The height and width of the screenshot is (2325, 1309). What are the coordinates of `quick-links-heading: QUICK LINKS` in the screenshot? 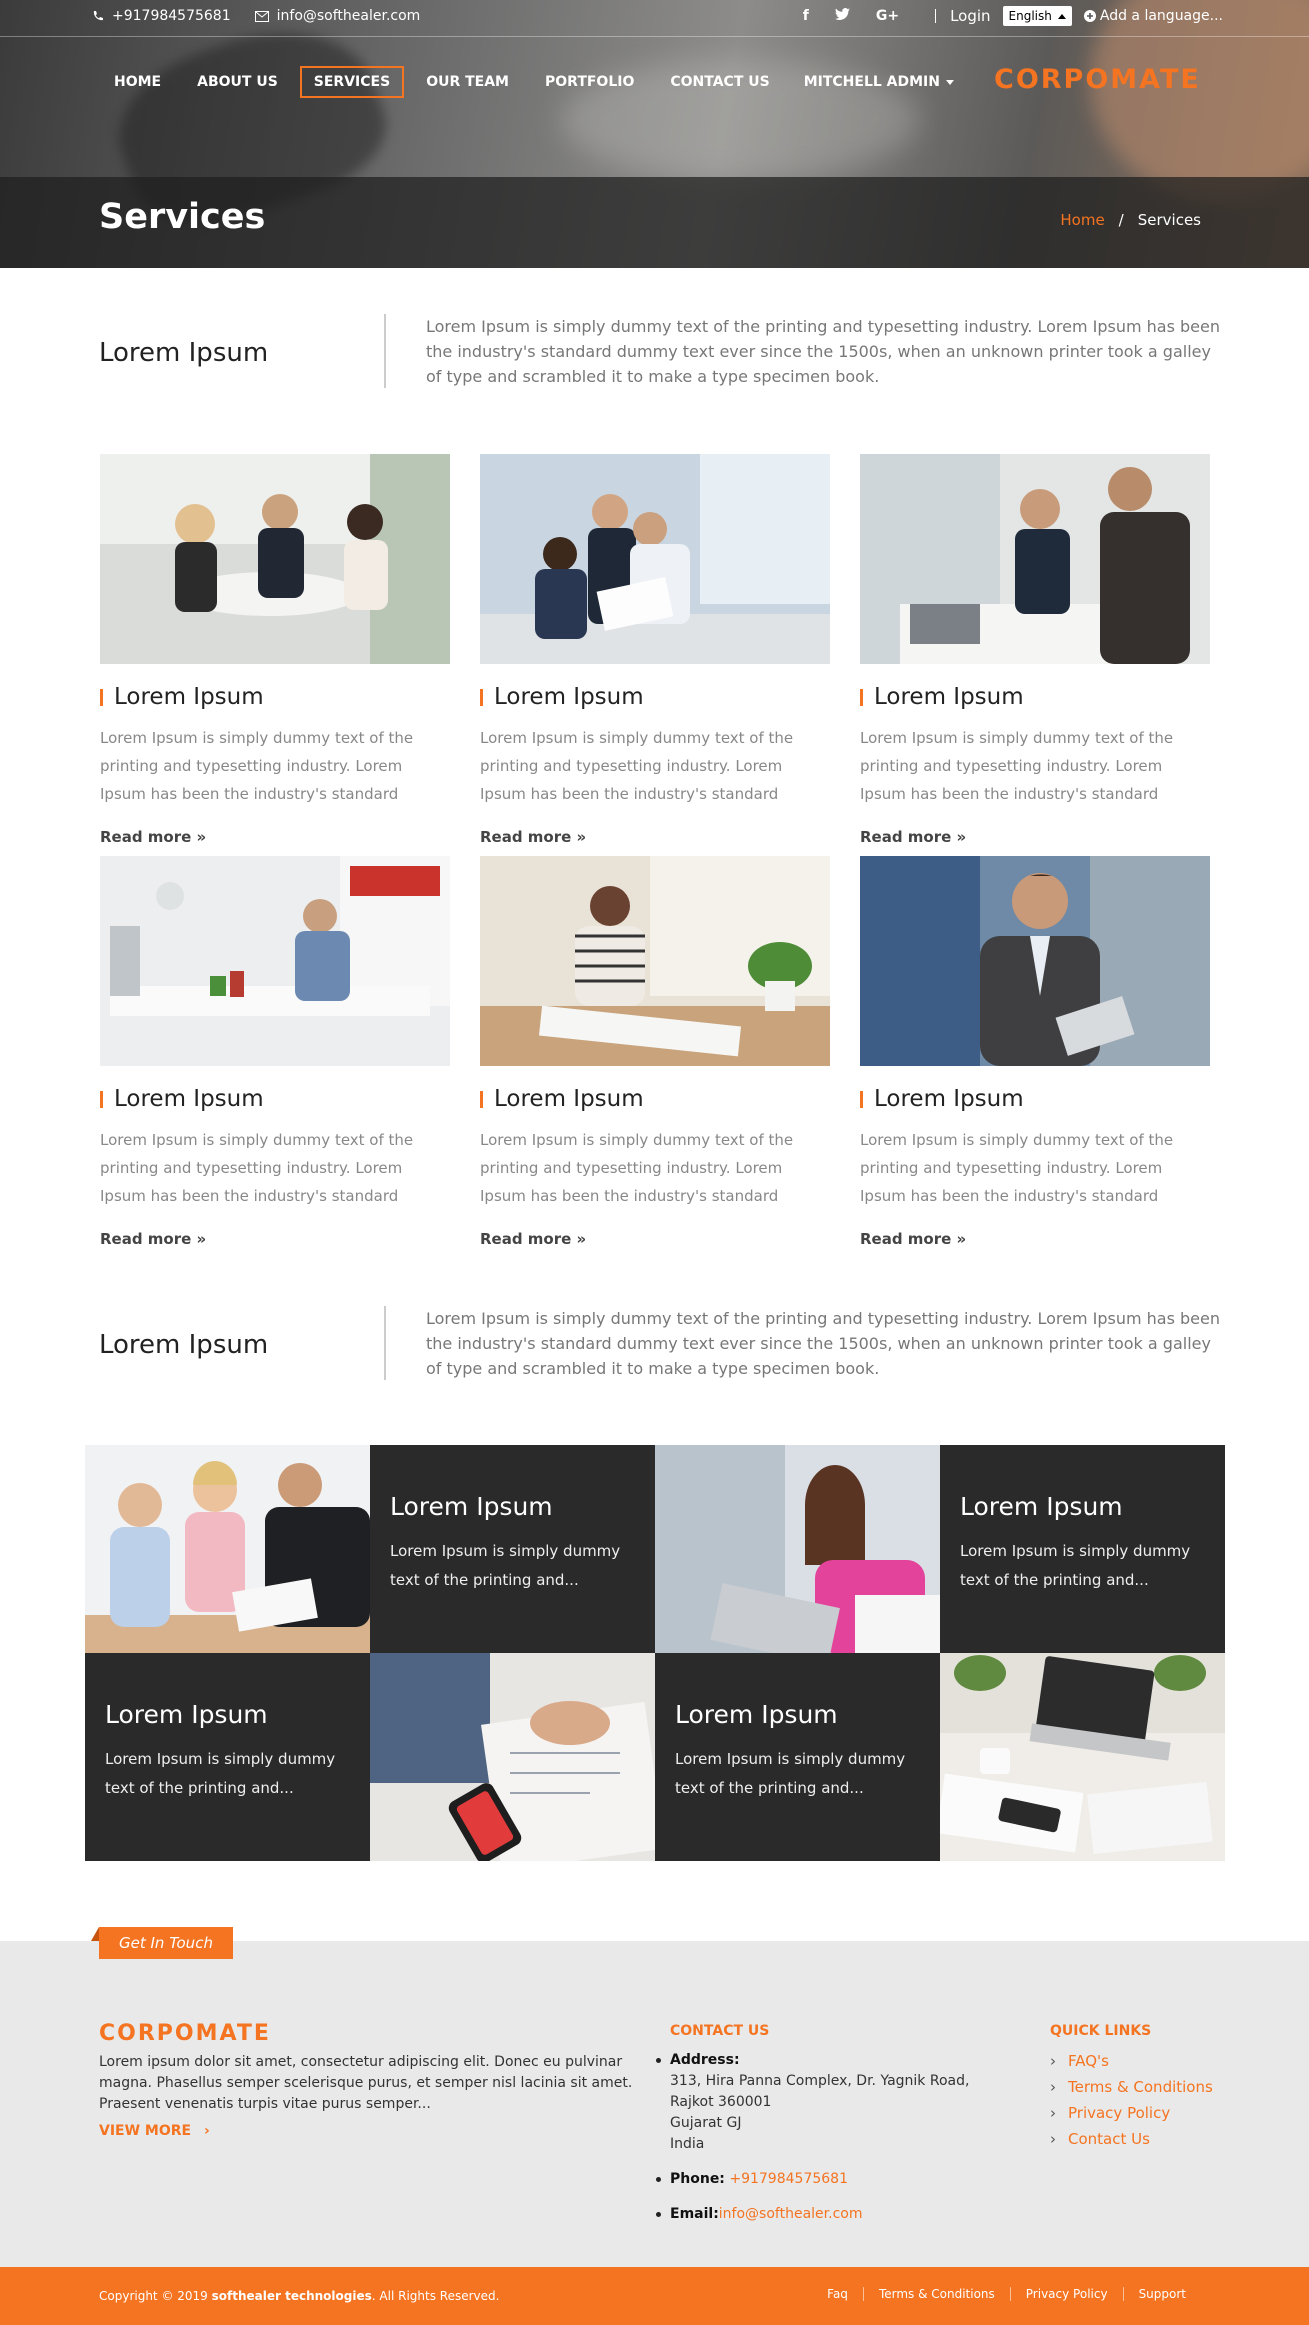 It's located at (1101, 2031).